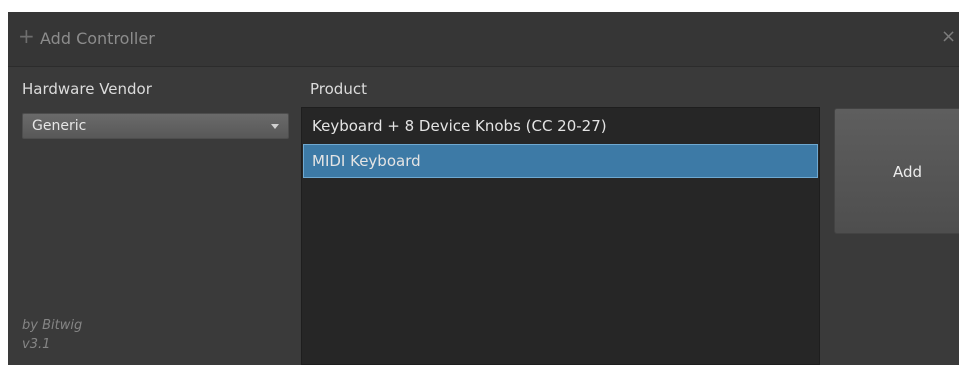 The width and height of the screenshot is (959, 365). What do you see at coordinates (948, 37) in the screenshot?
I see `close-icon: ×` at bounding box center [948, 37].